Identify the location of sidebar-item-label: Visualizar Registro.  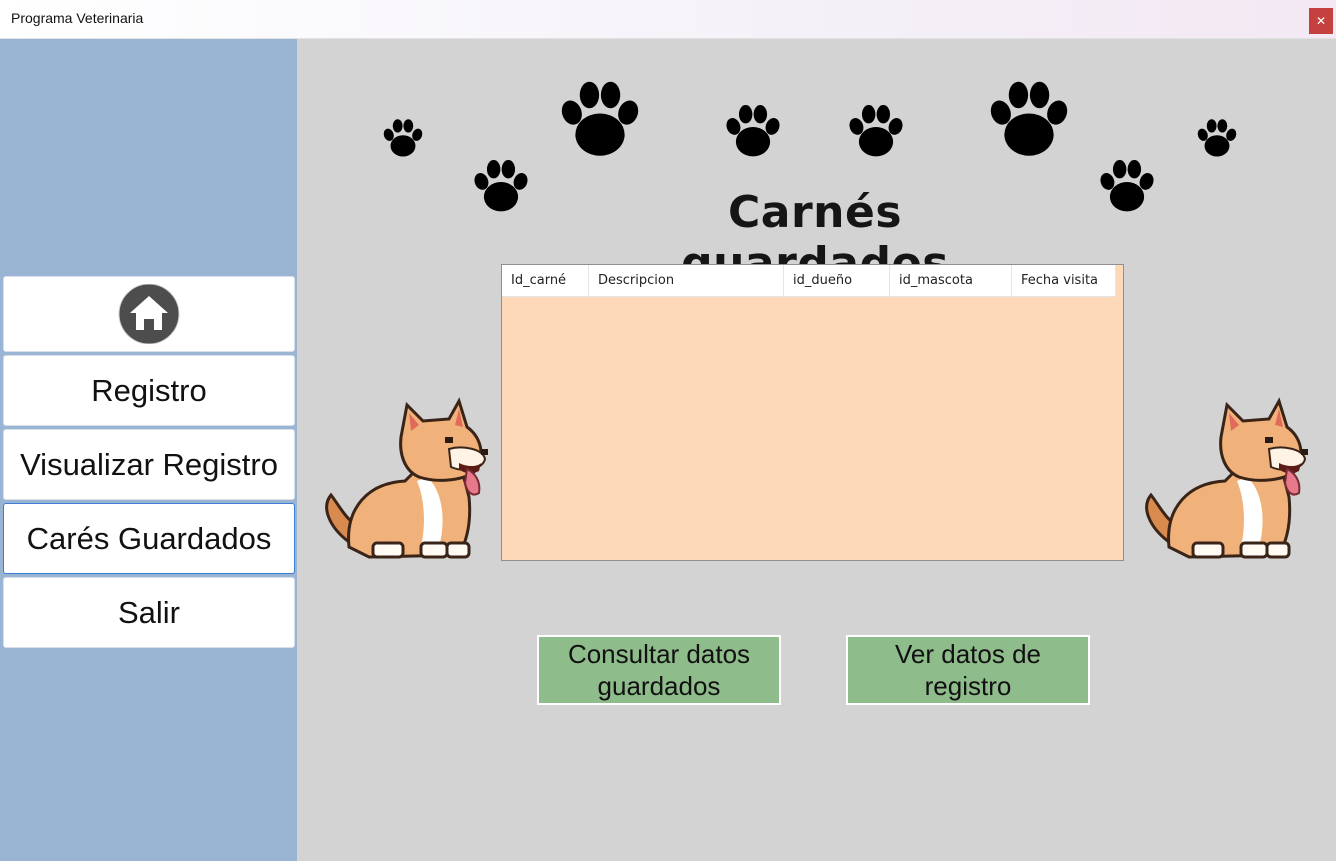
(149, 464).